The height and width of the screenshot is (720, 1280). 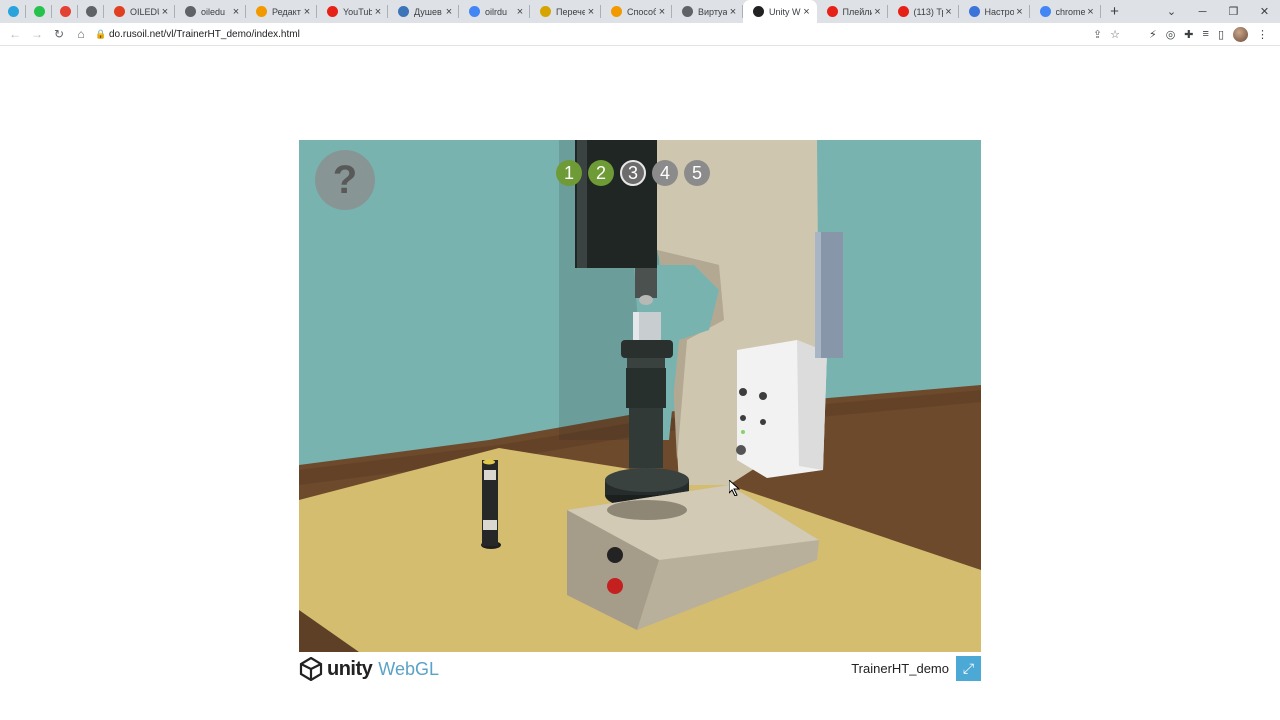 What do you see at coordinates (665, 173) in the screenshot?
I see `step-4: 4` at bounding box center [665, 173].